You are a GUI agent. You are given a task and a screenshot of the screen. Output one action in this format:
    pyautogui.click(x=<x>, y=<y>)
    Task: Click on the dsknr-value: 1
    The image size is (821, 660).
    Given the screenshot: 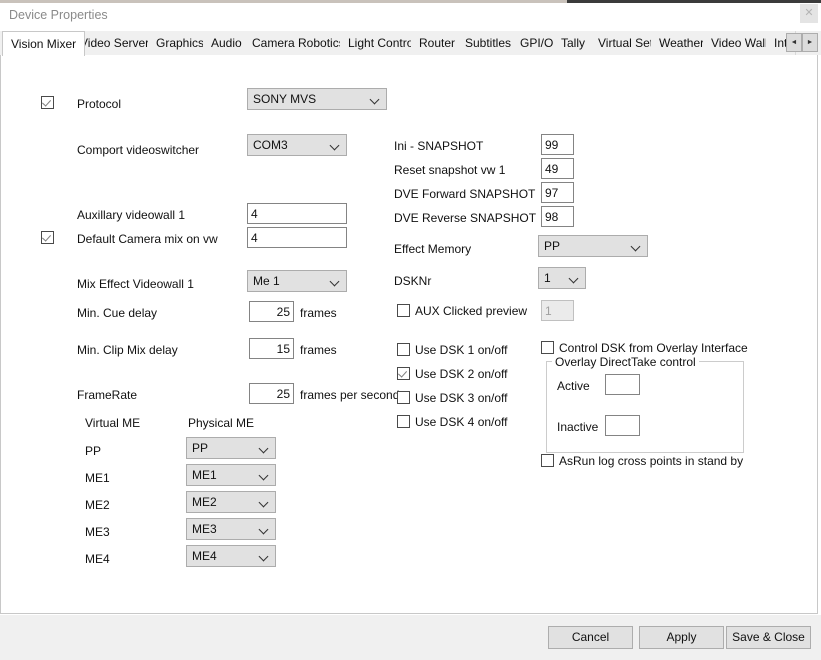 What is the action you would take?
    pyautogui.click(x=547, y=278)
    